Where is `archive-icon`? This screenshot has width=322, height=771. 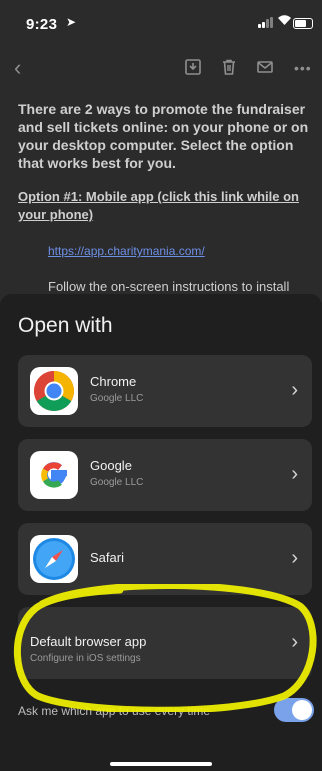
archive-icon is located at coordinates (194, 68).